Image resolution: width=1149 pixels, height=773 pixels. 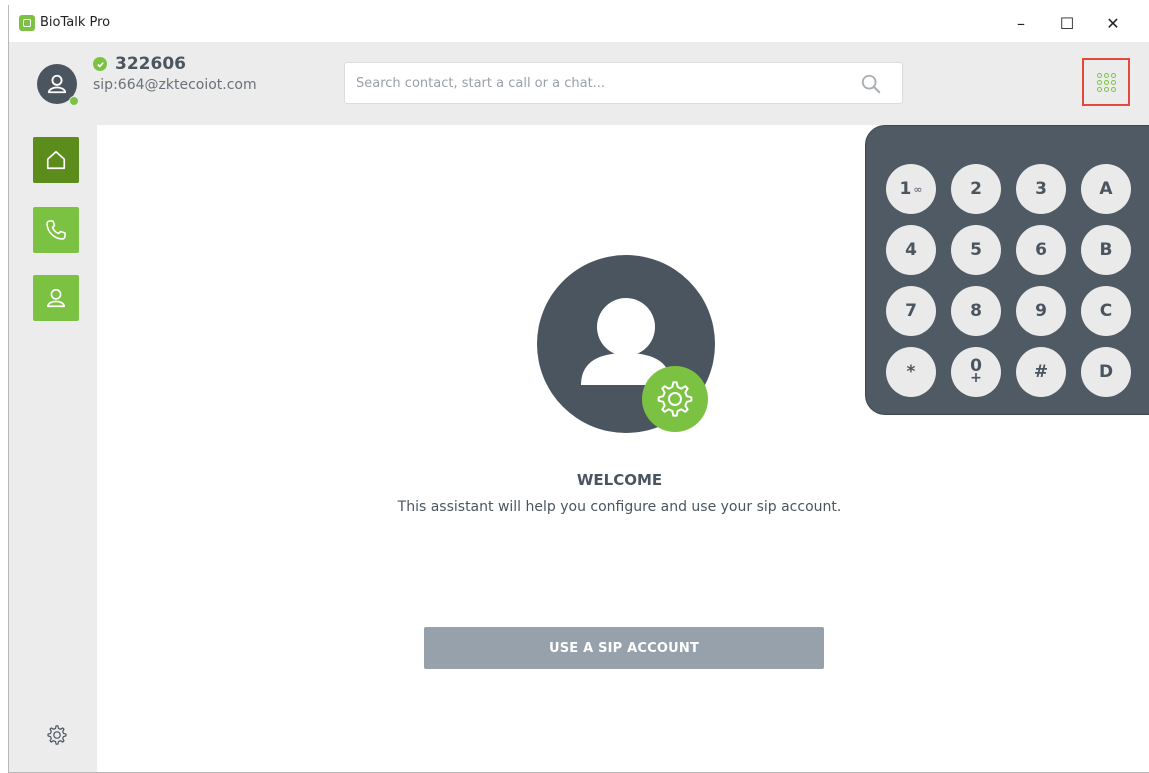 I want to click on home-icon, so click(x=56, y=160).